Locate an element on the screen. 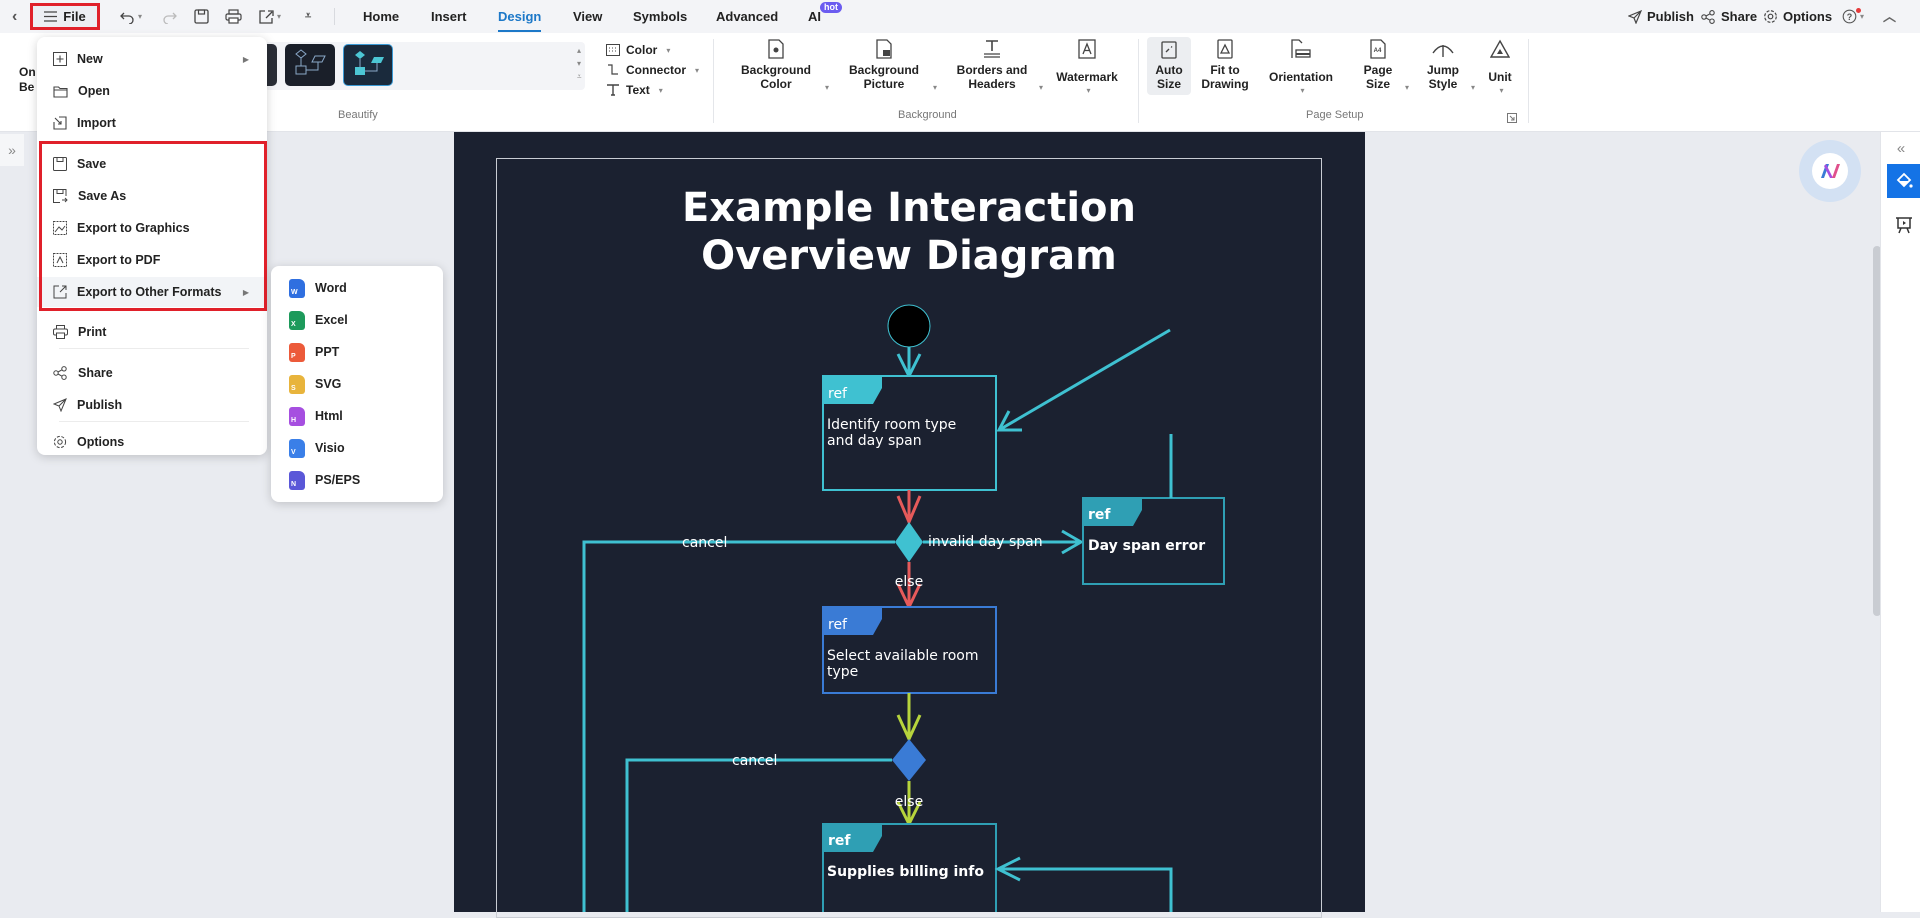 The width and height of the screenshot is (1920, 918). file-menu-button: File is located at coordinates (65, 16).